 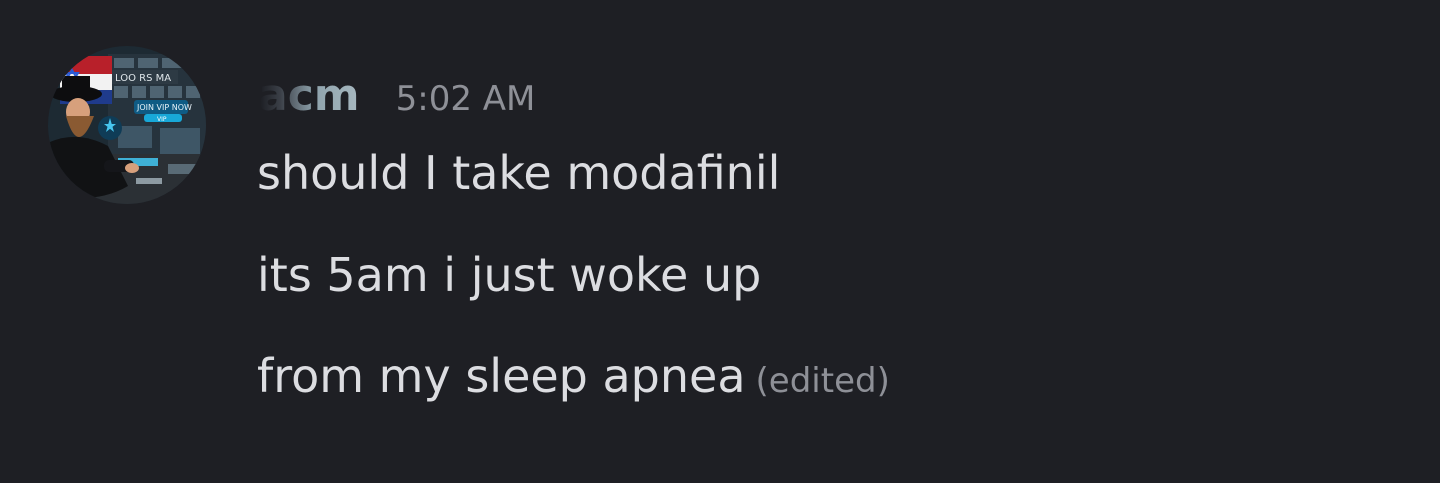 I want to click on svg-text: JOIN VIP NOW, so click(x=164, y=107).